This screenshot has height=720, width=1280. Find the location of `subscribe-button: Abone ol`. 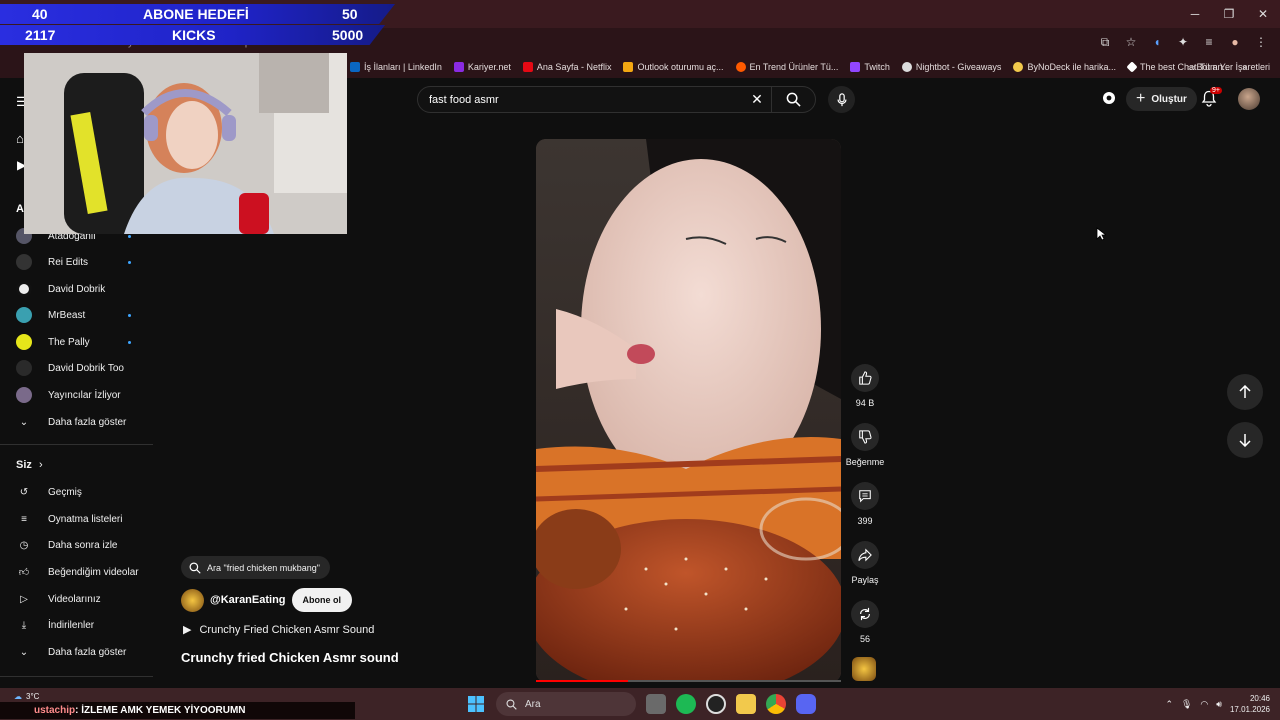

subscribe-button: Abone ol is located at coordinates (322, 600).